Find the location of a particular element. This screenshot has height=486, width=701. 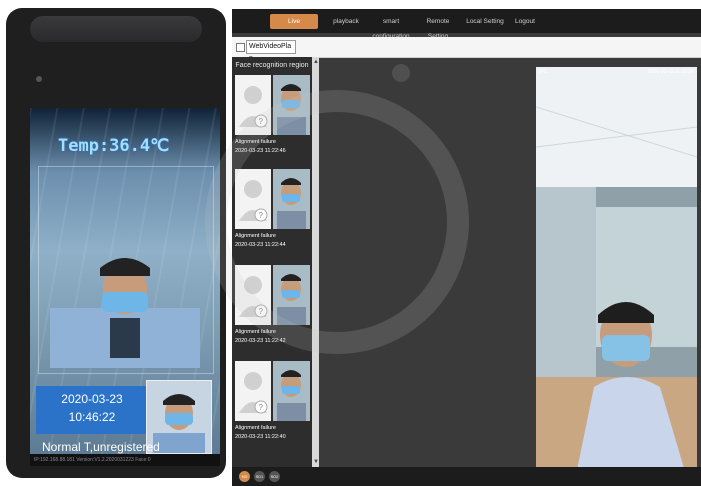

face-card: ? Alignment failure 2020-03-23 11:22:46 is located at coordinates (273, 120).